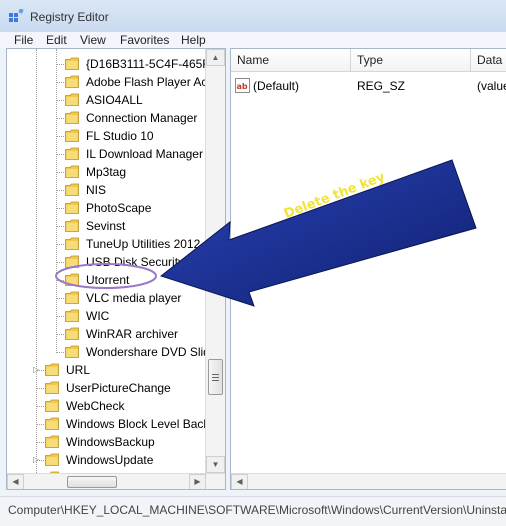 The width and height of the screenshot is (506, 526). I want to click on tree-node-label: WebCheck, so click(95, 406).